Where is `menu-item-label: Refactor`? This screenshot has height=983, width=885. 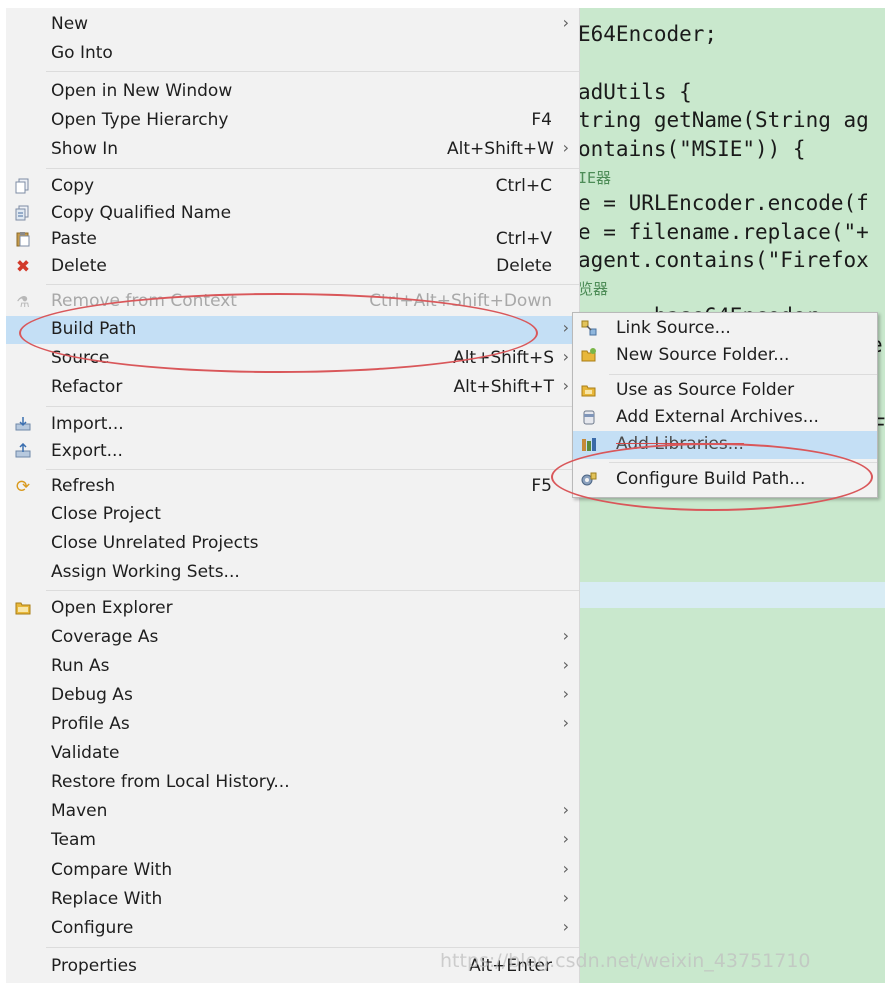 menu-item-label: Refactor is located at coordinates (87, 387).